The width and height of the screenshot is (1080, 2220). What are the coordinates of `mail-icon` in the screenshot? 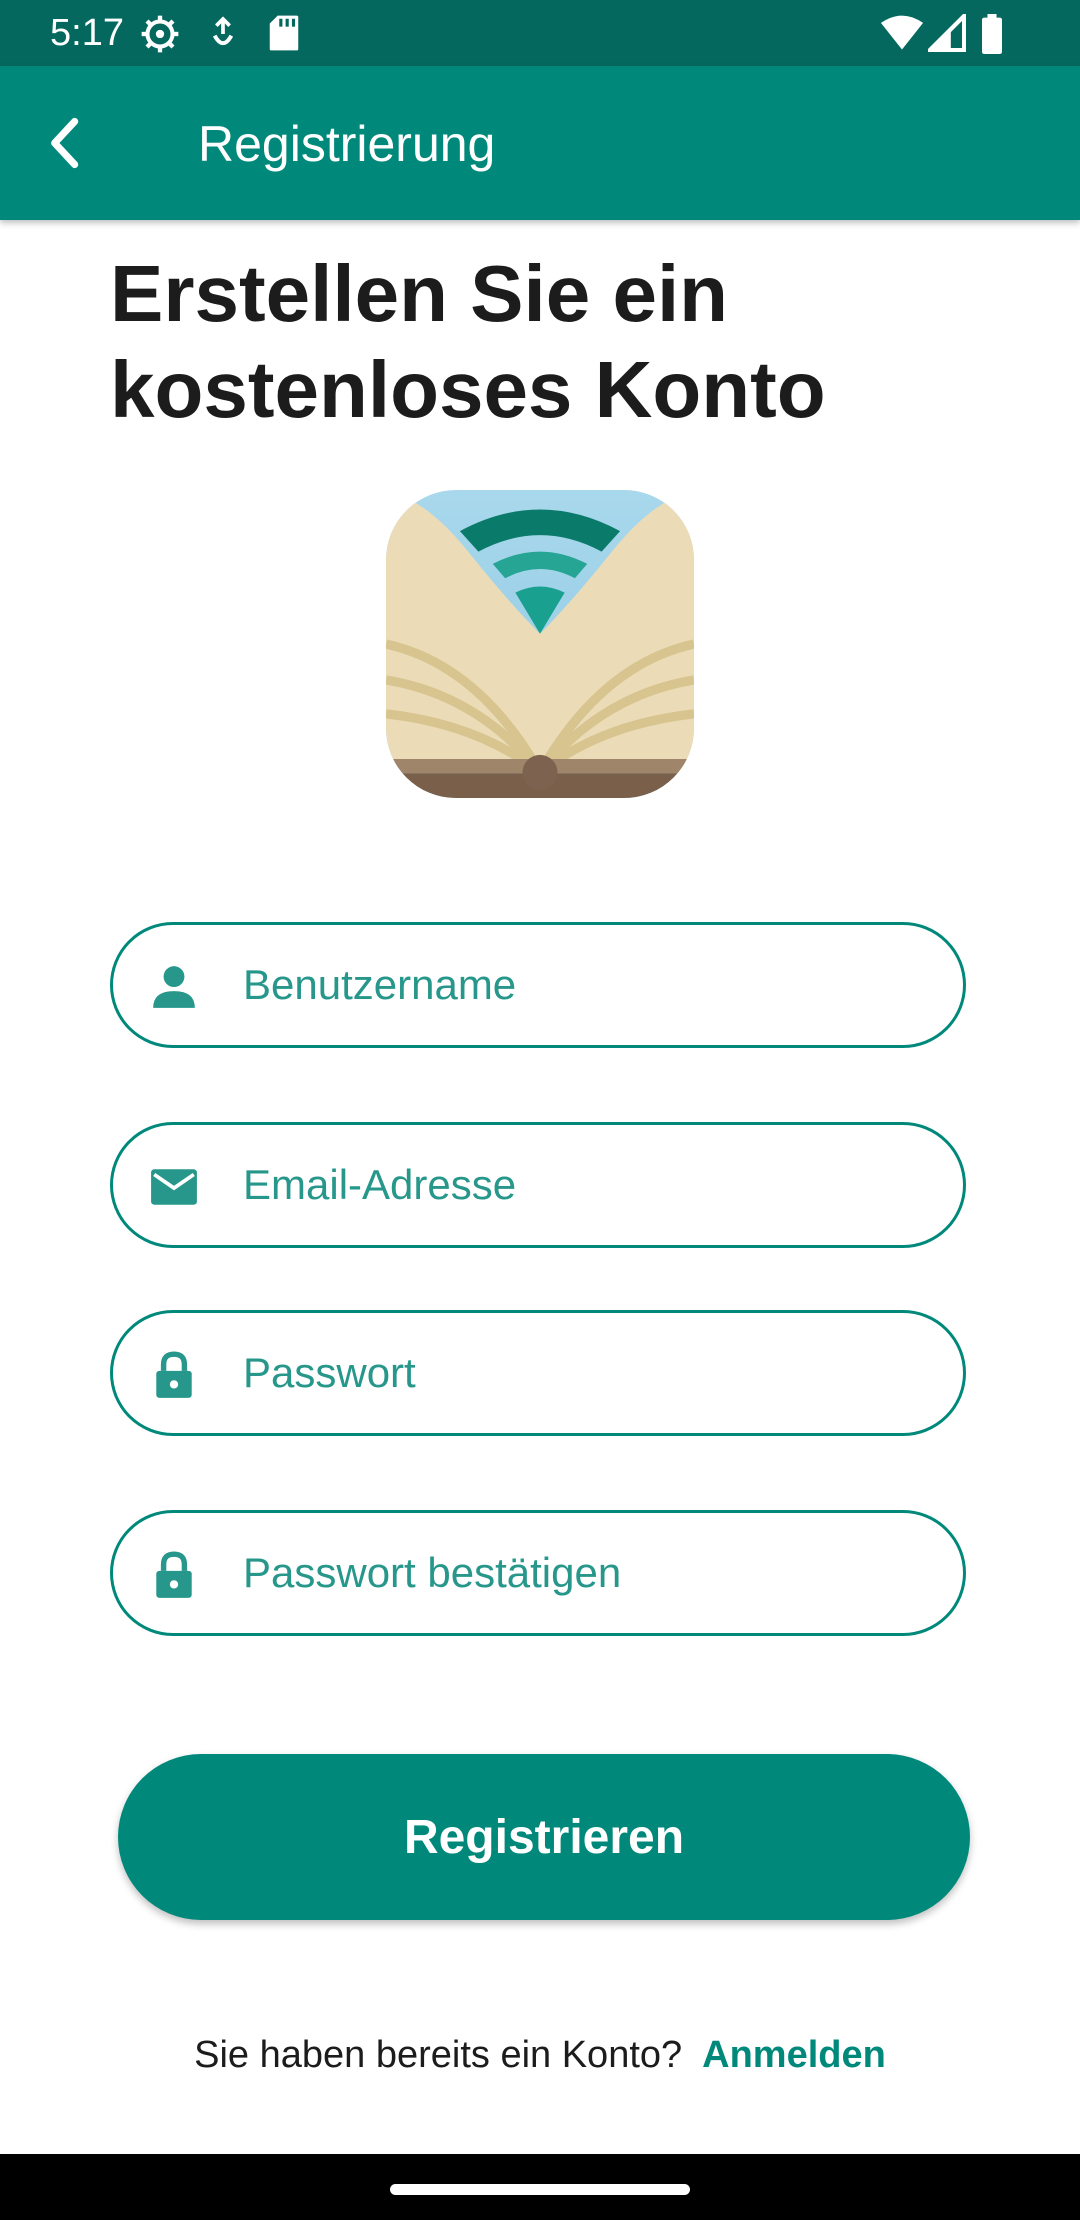 It's located at (174, 1187).